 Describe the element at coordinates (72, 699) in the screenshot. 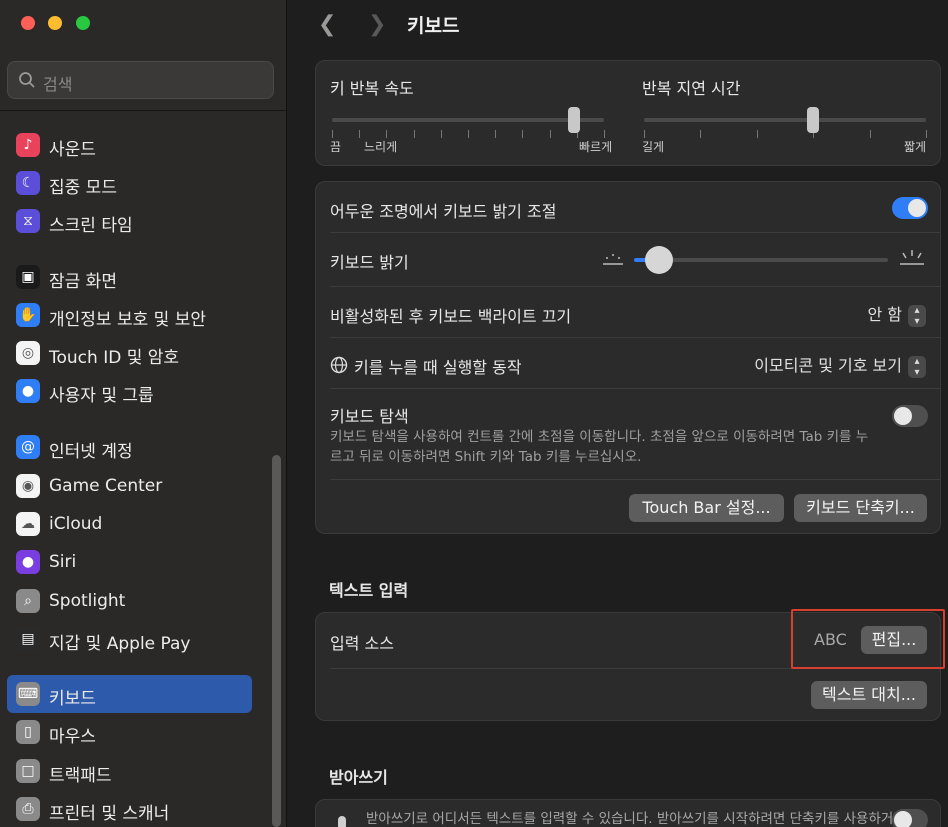

I see `sidebar-item-label: 키보드` at that location.